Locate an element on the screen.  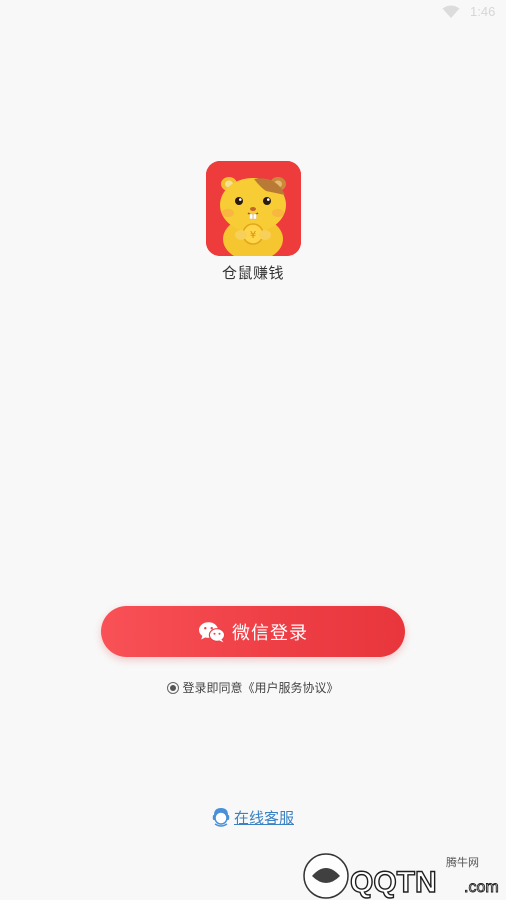
agree-radio is located at coordinates (173, 687).